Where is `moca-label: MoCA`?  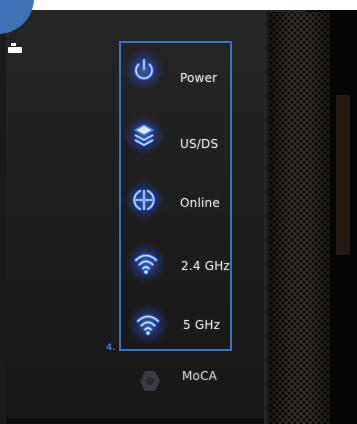
moca-label: MoCA is located at coordinates (200, 376).